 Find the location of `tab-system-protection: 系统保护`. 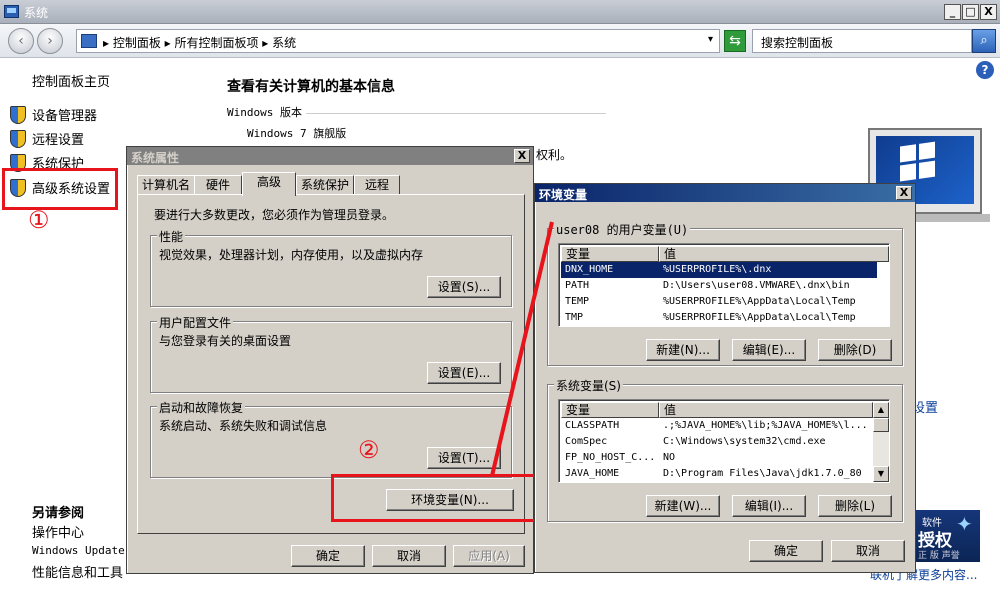

tab-system-protection: 系统保护 is located at coordinates (325, 185).